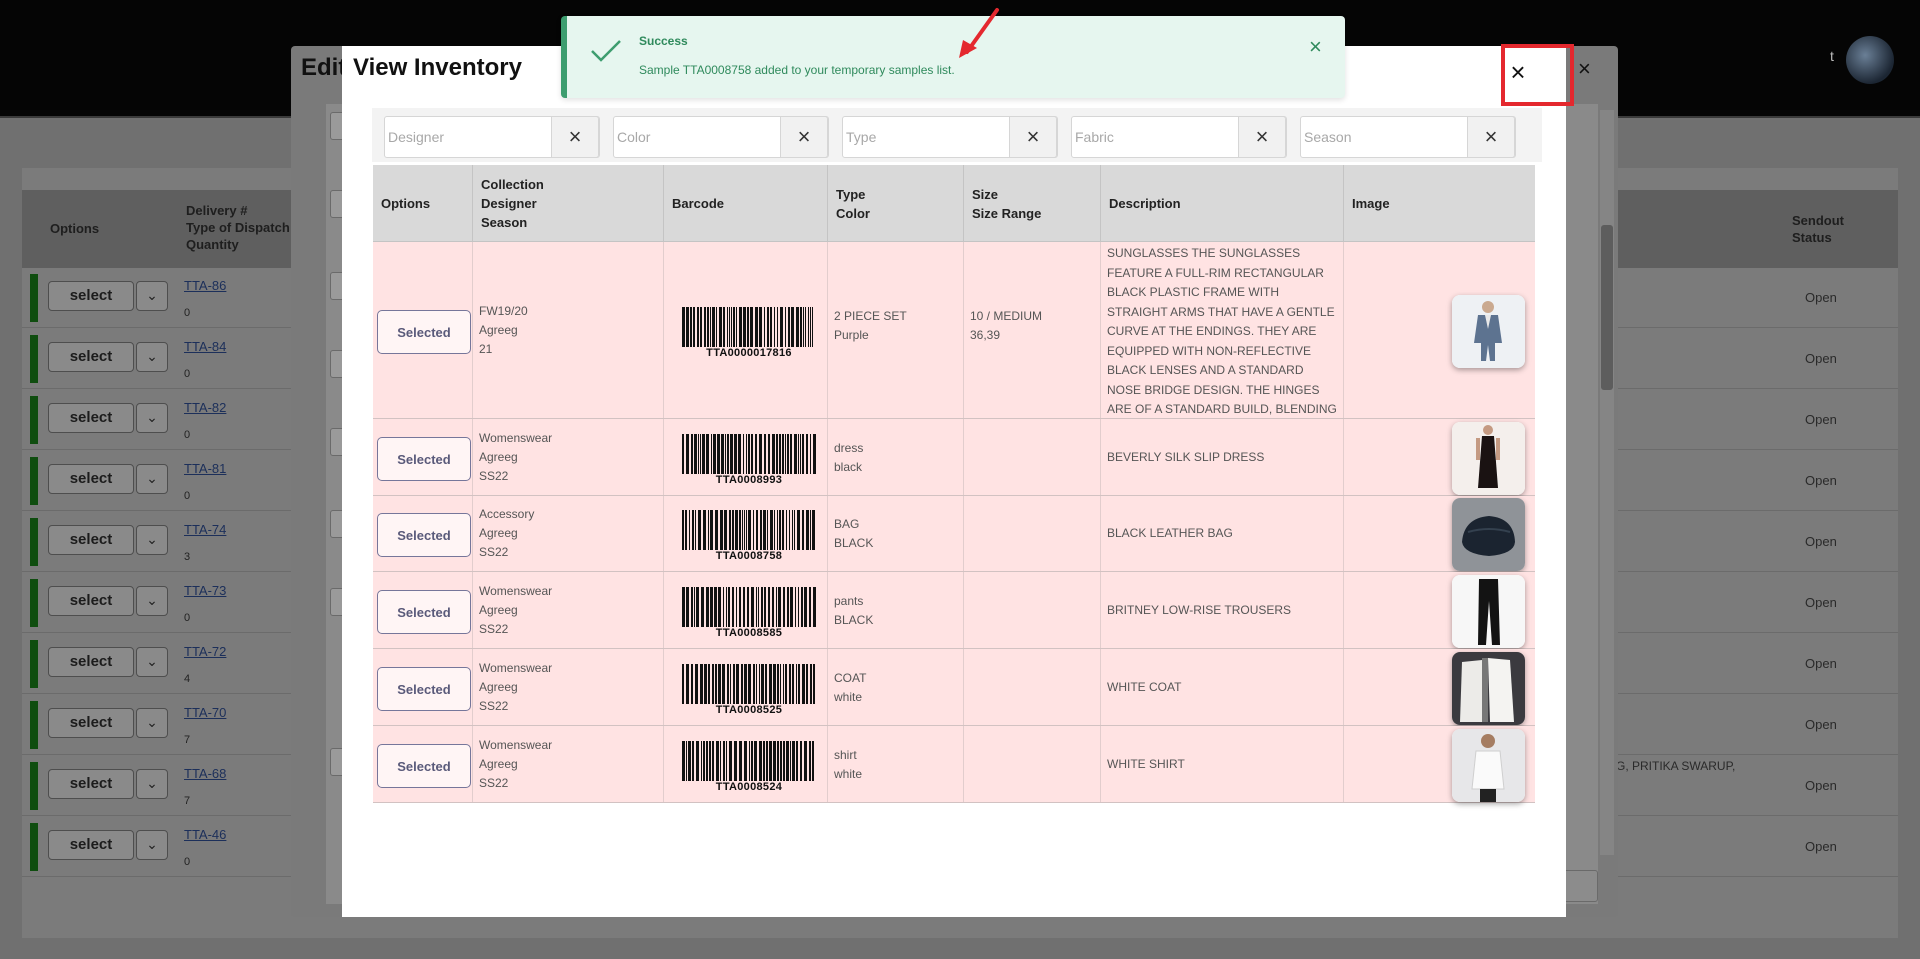  What do you see at coordinates (1870, 60) in the screenshot?
I see `user-avatar` at bounding box center [1870, 60].